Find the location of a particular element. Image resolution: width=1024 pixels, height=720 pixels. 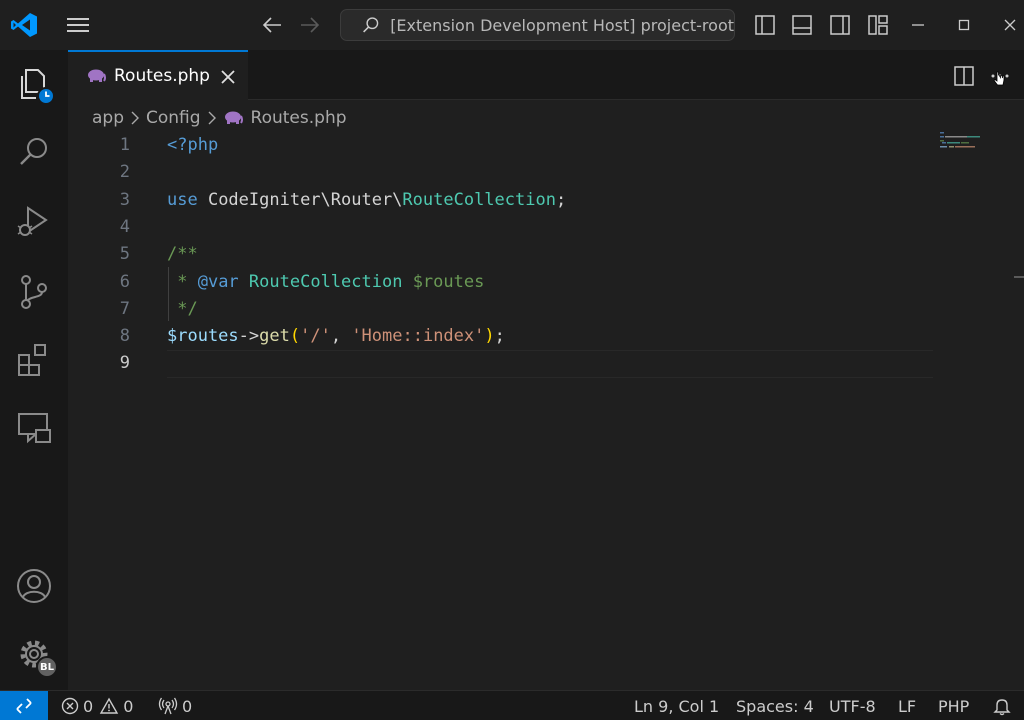

code-token: get is located at coordinates (274, 336).